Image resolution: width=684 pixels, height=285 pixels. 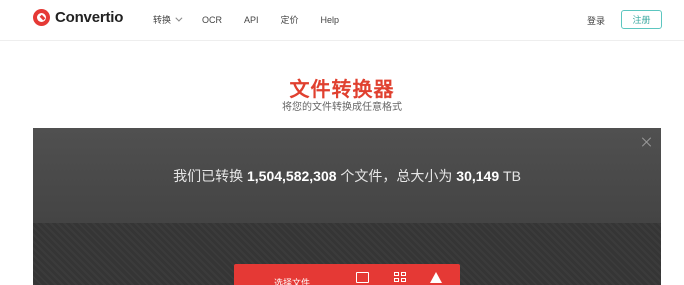 I want to click on files-count: 1,504,582,308, so click(x=291, y=176).